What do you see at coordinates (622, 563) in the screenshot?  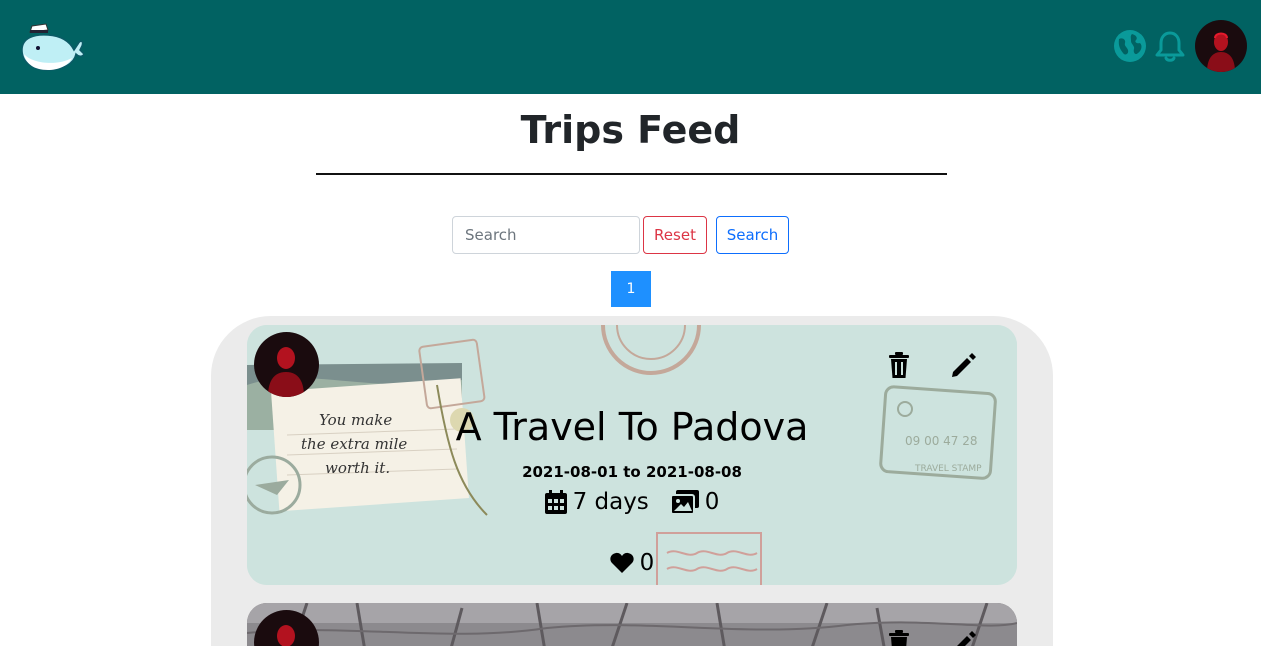 I see `heart-icon` at bounding box center [622, 563].